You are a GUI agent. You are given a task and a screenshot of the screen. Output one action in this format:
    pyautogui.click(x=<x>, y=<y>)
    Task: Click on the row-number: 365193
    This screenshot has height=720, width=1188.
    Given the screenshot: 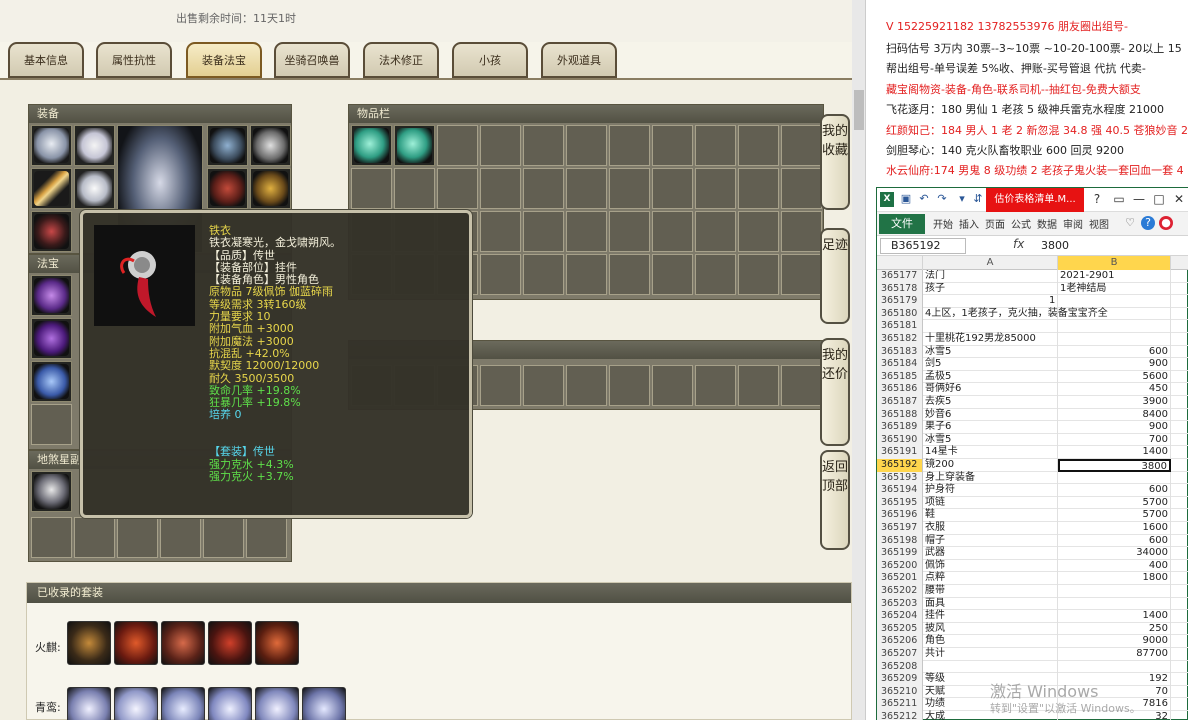 What is the action you would take?
    pyautogui.click(x=900, y=478)
    